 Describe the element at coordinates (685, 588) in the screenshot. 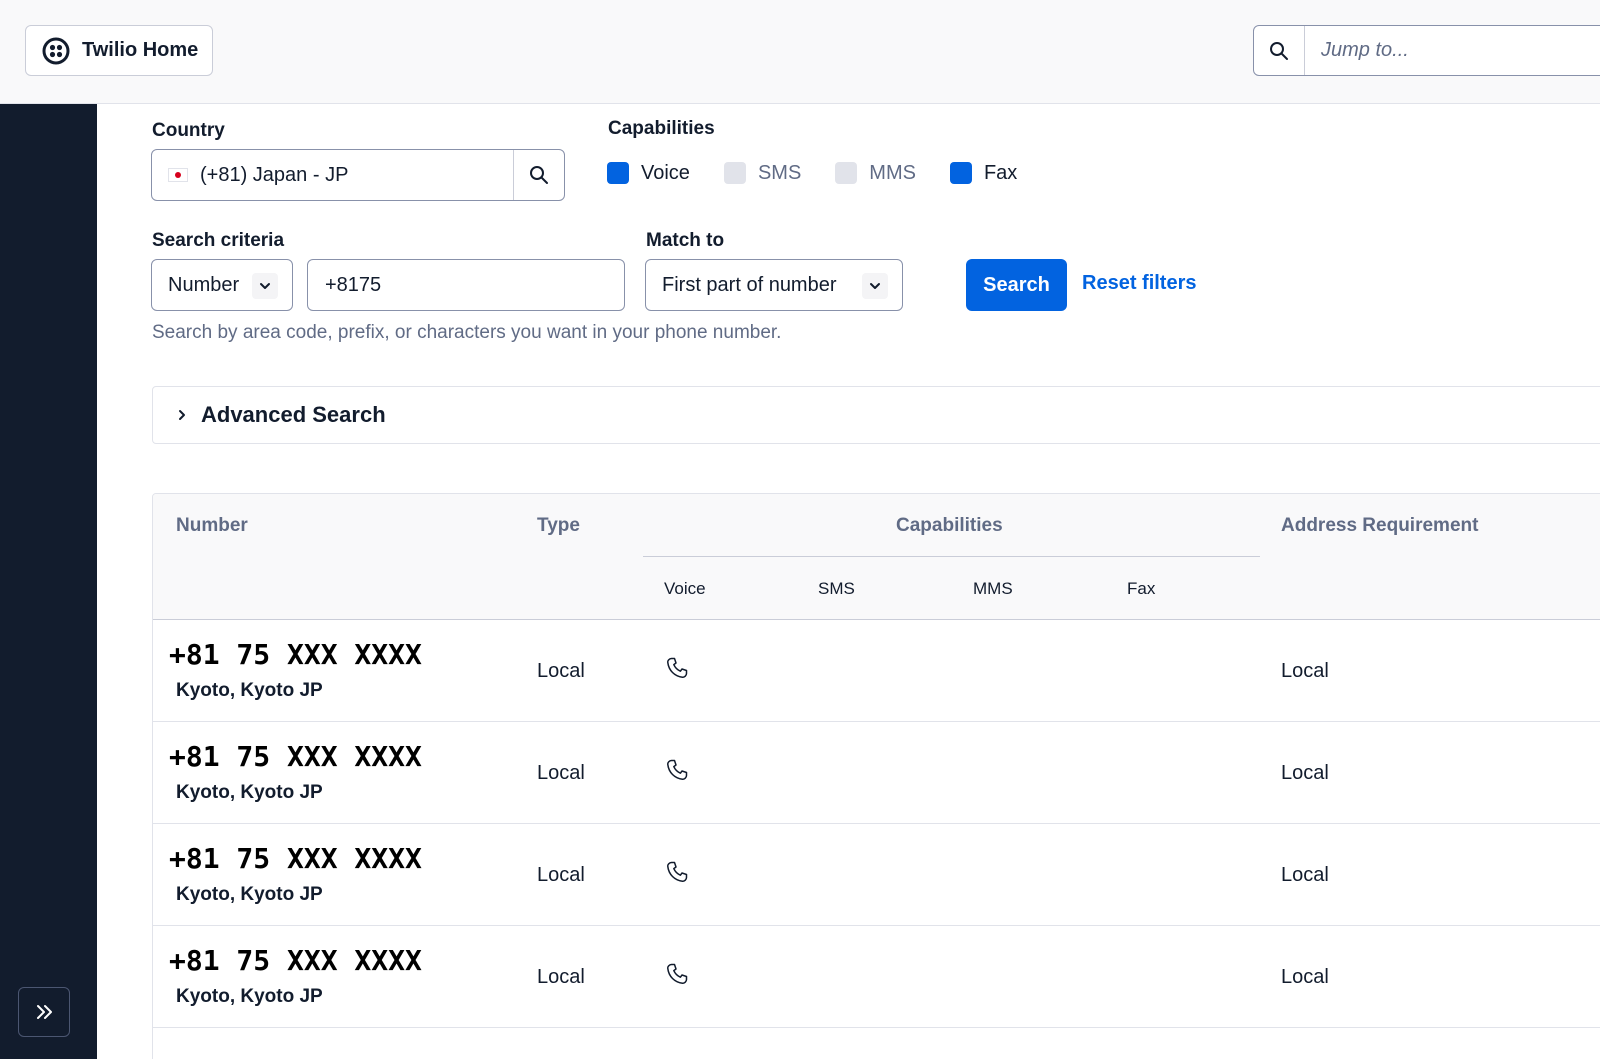

I see `subheader-voice: Voice` at that location.